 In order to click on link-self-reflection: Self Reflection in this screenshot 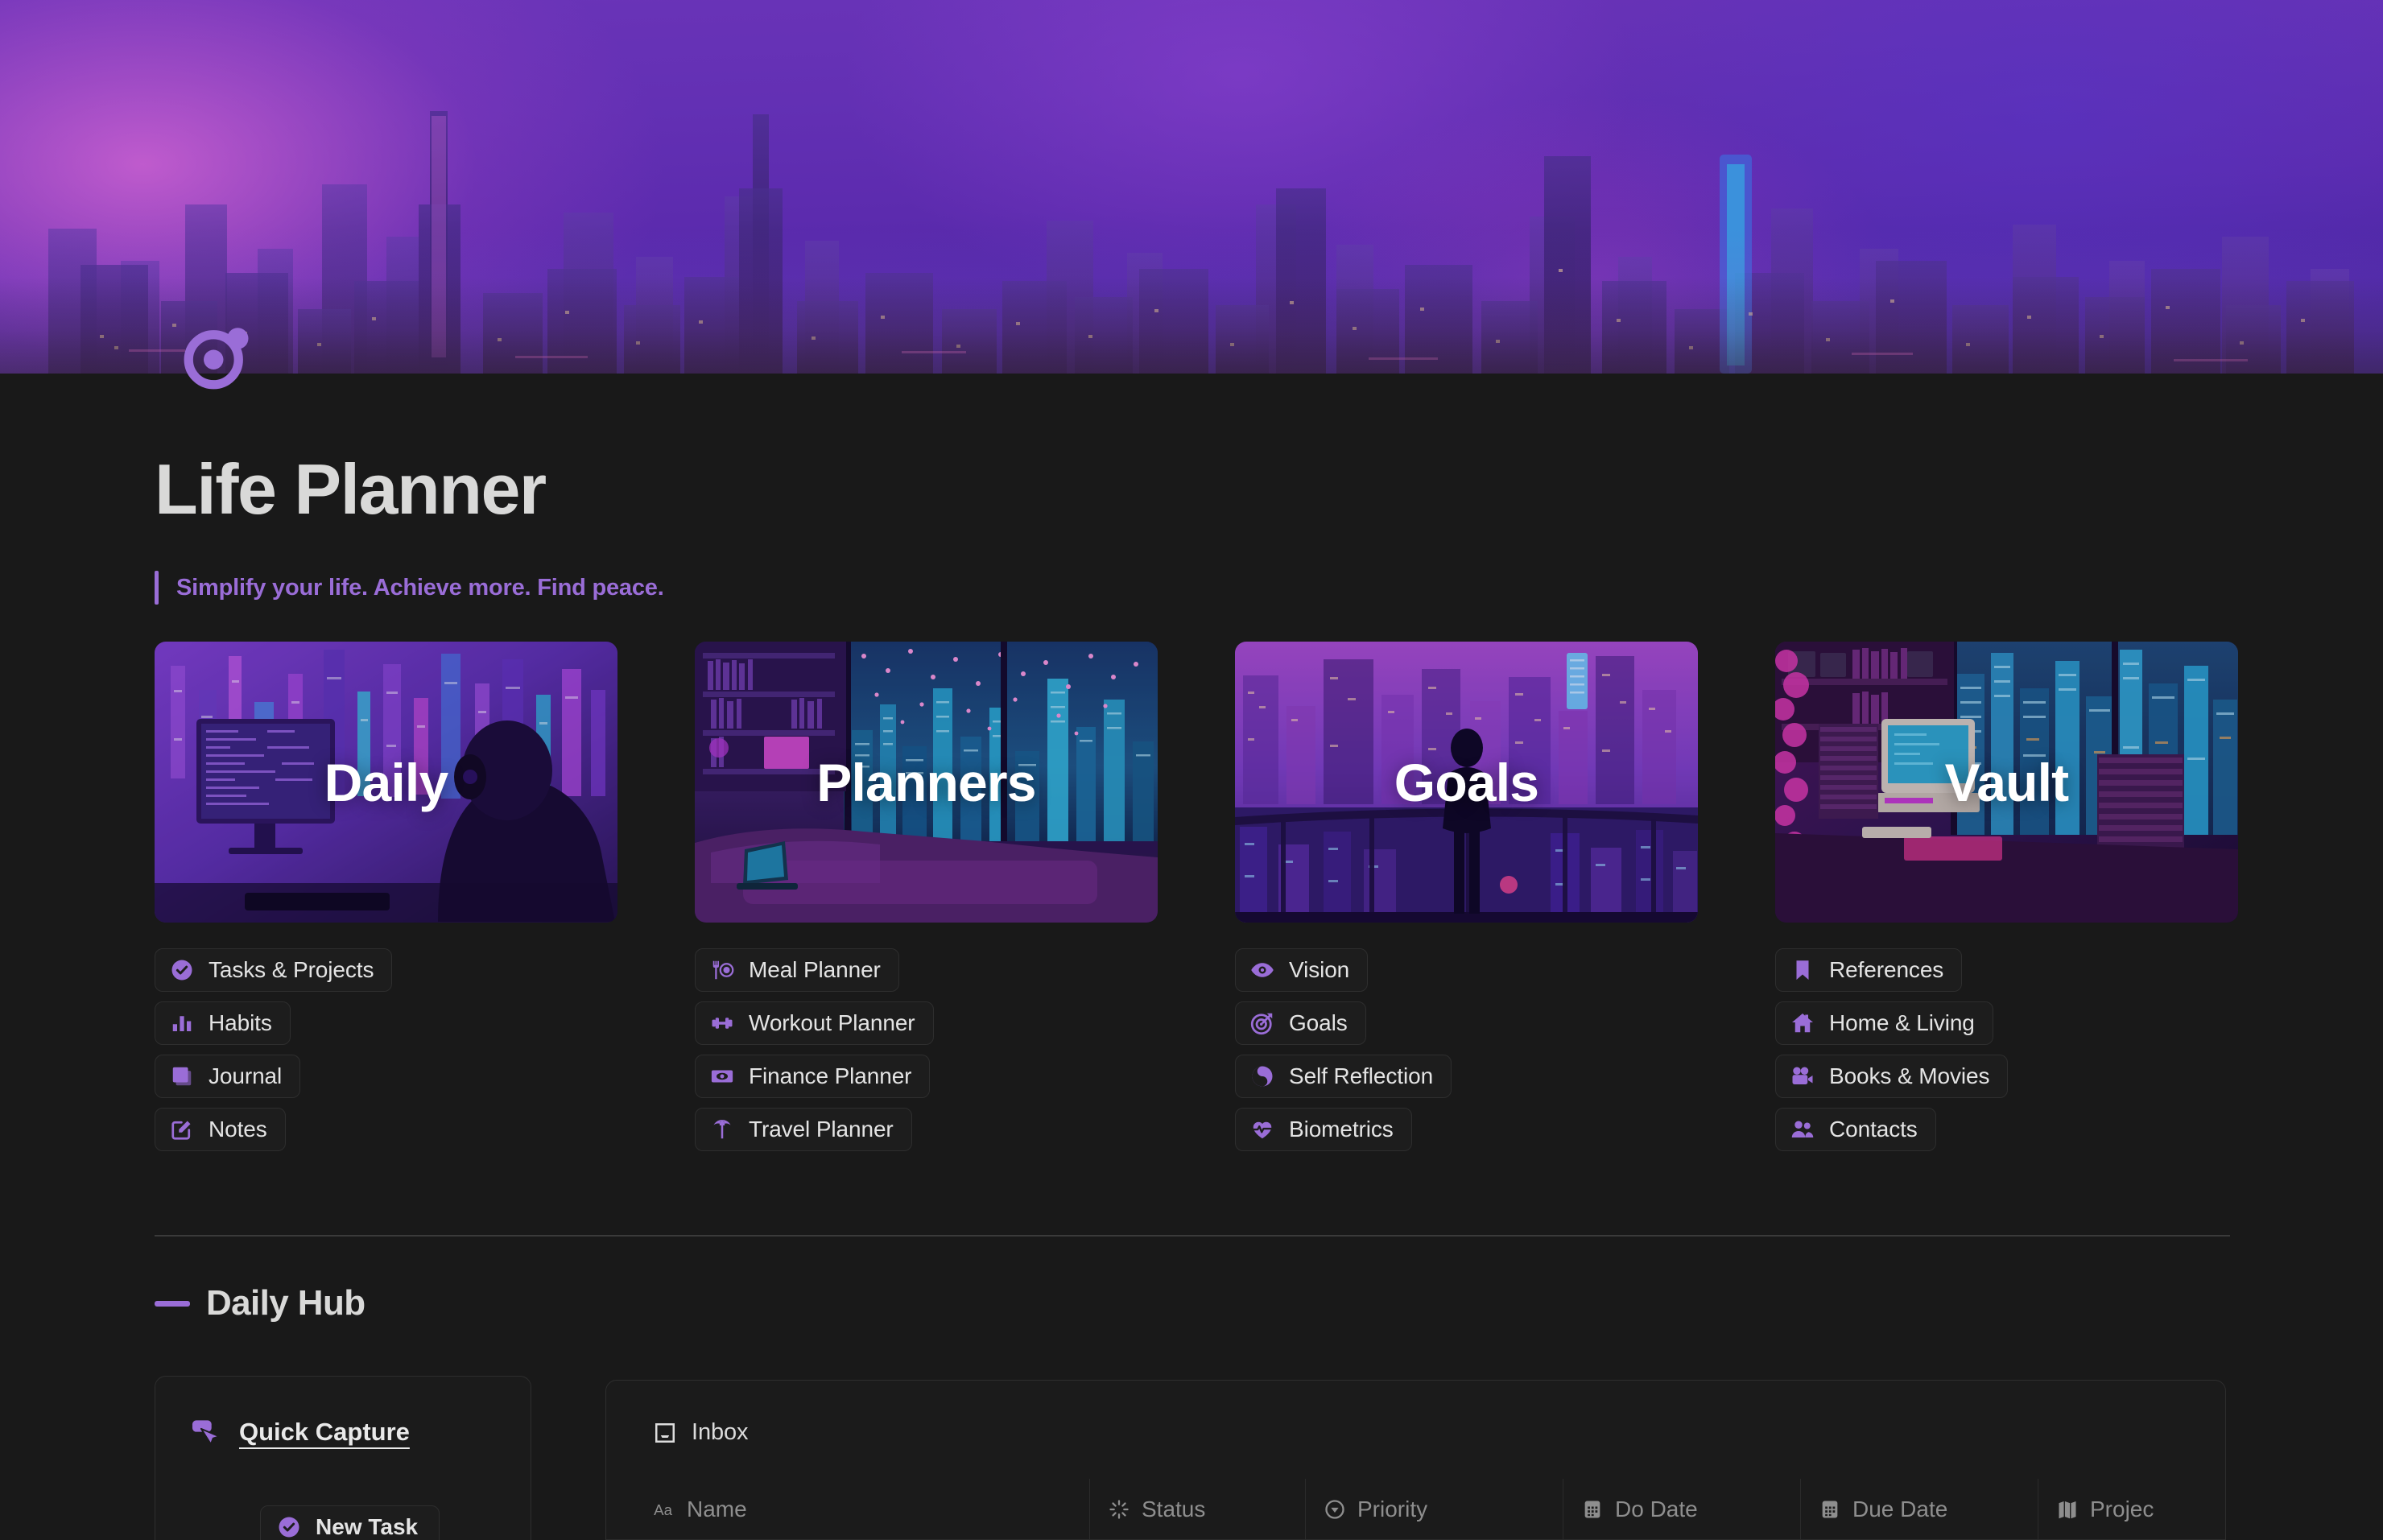, I will do `click(1343, 1076)`.